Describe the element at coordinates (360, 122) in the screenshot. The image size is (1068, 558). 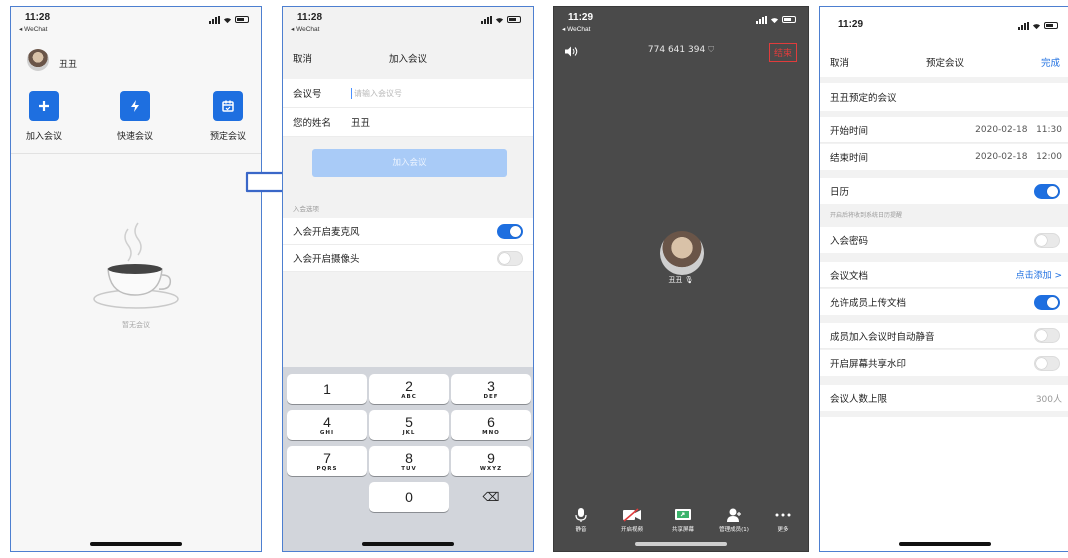
I see `name-input: 丑丑` at that location.